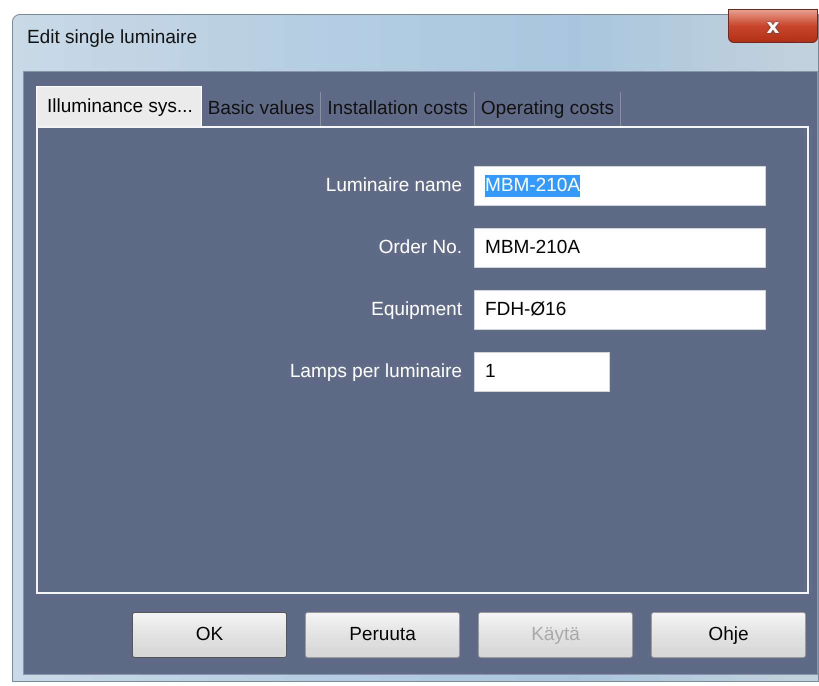 The height and width of the screenshot is (686, 819). I want to click on field-label: Lamps per luminaire, so click(375, 372).